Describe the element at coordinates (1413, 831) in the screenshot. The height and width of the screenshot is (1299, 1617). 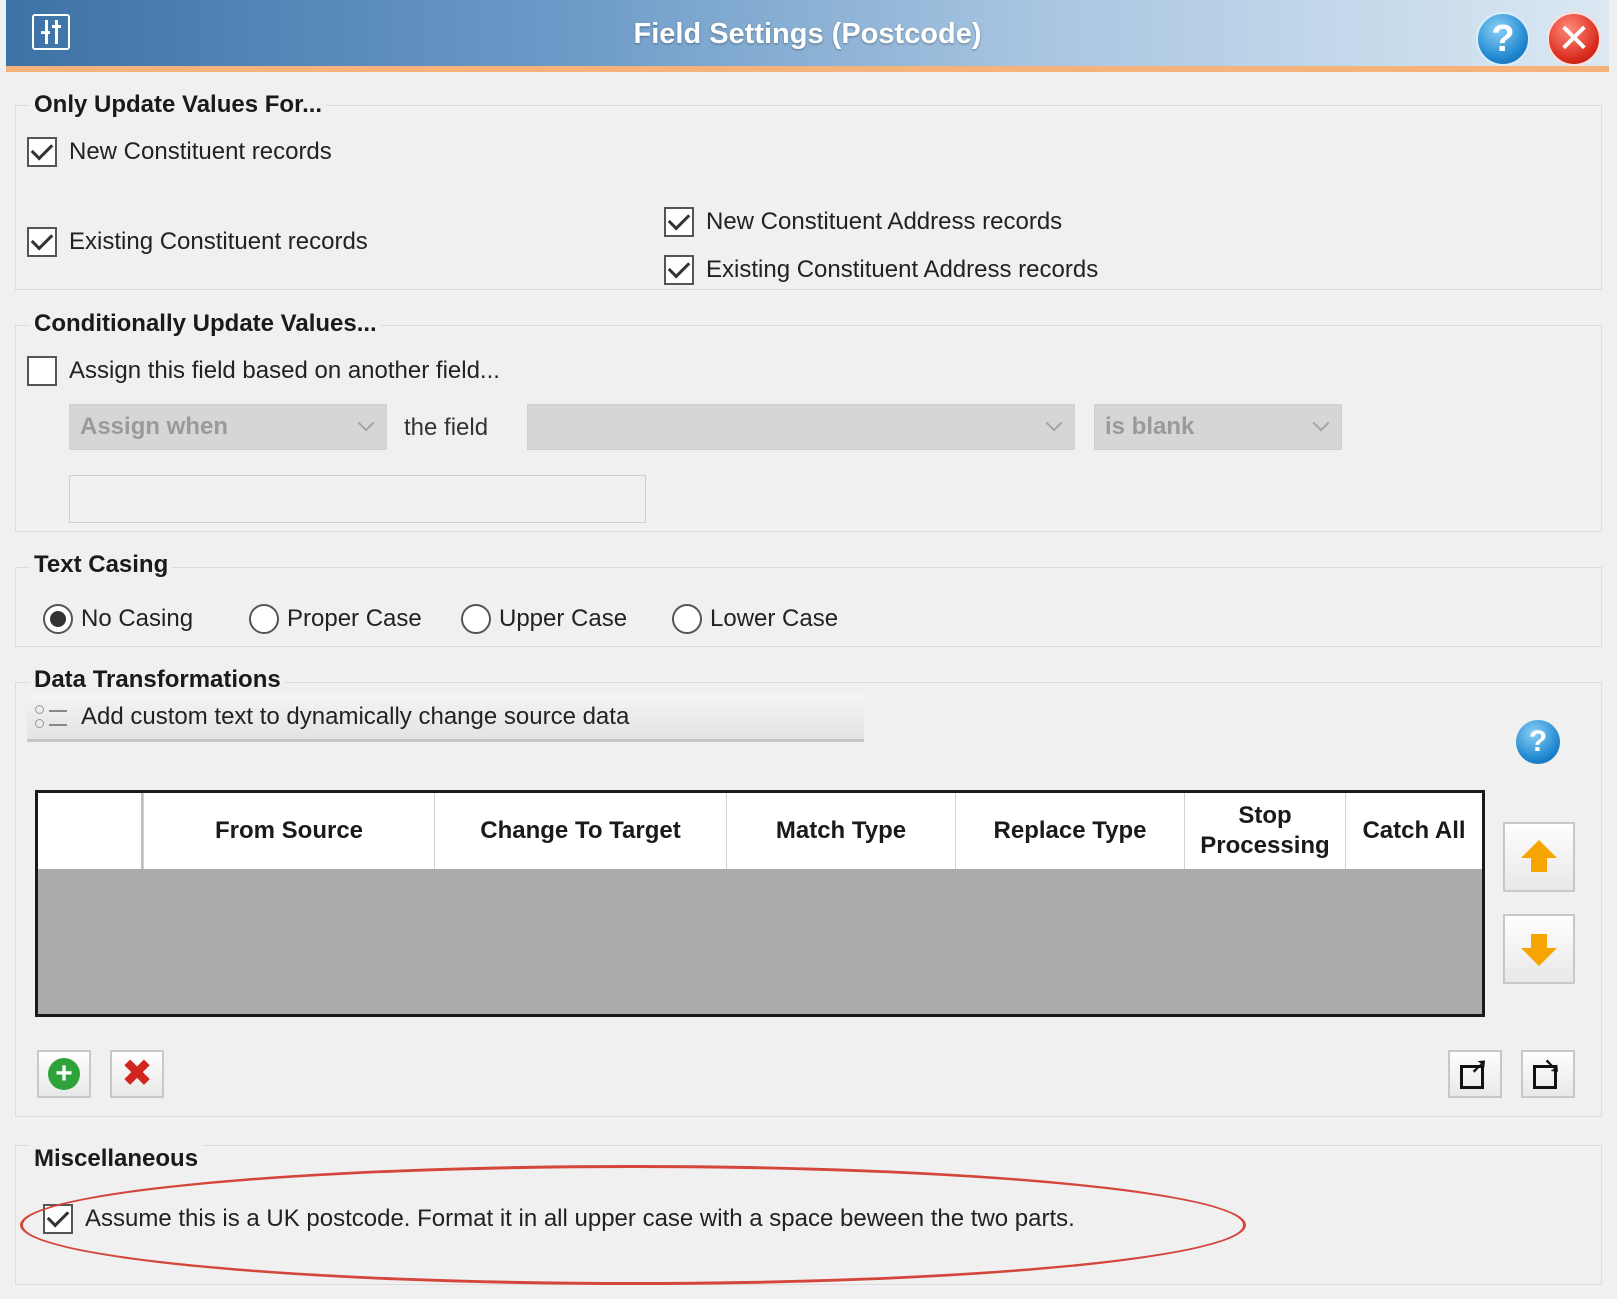
I see `column-catch-all: Catch All` at that location.